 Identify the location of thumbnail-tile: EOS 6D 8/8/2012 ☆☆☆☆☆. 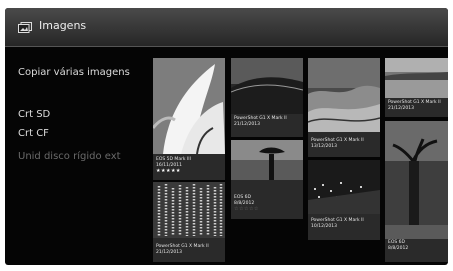
(267, 179).